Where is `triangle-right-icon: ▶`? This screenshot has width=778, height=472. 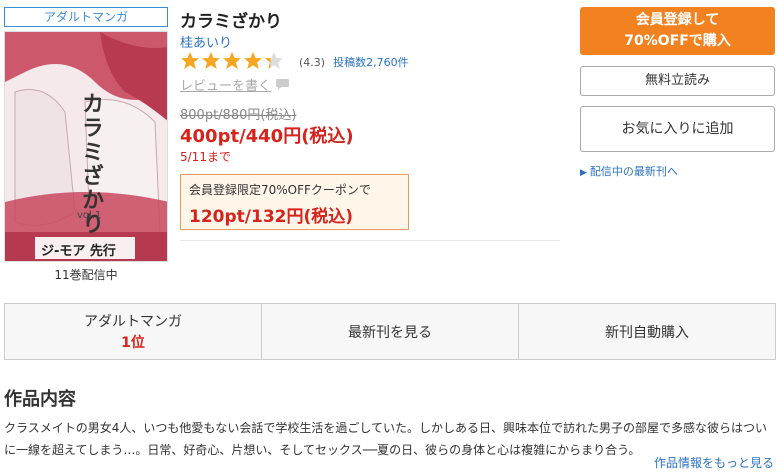 triangle-right-icon: ▶ is located at coordinates (583, 173).